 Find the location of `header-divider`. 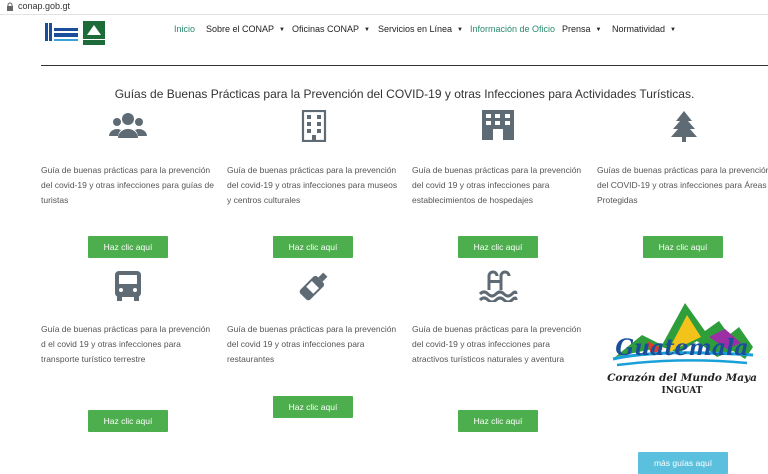

header-divider is located at coordinates (404, 65).